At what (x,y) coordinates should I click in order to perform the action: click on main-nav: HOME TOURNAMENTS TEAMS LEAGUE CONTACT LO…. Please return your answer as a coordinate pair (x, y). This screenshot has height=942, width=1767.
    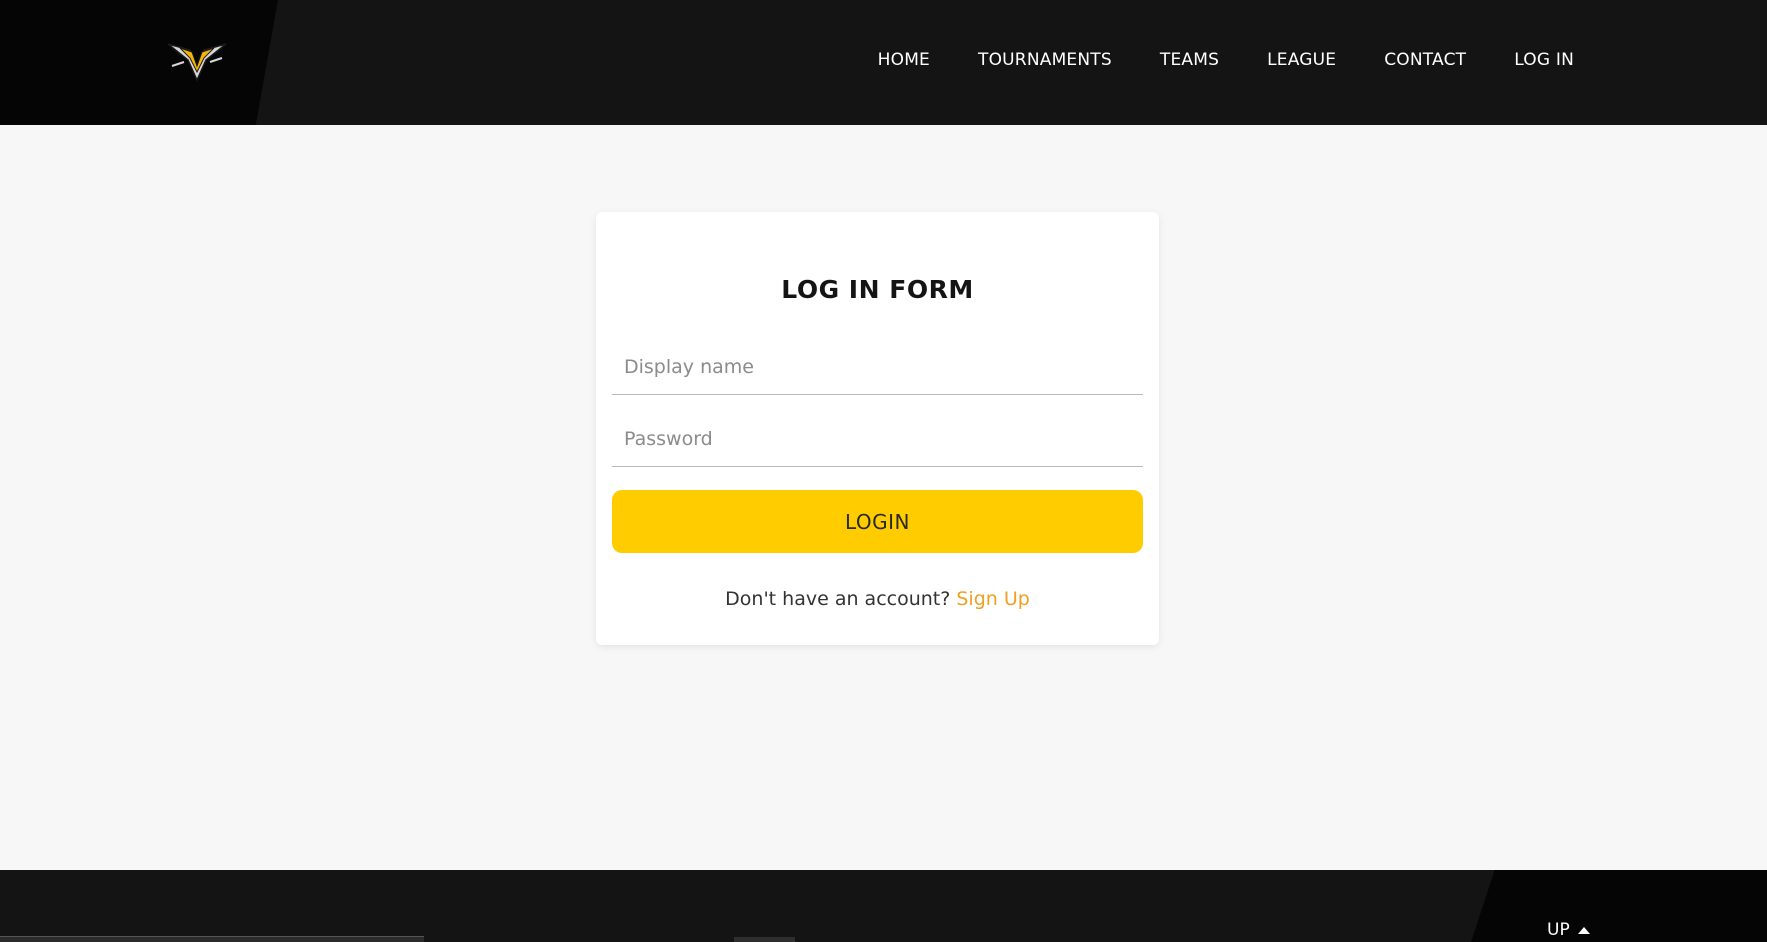
    Looking at the image, I should click on (1226, 60).